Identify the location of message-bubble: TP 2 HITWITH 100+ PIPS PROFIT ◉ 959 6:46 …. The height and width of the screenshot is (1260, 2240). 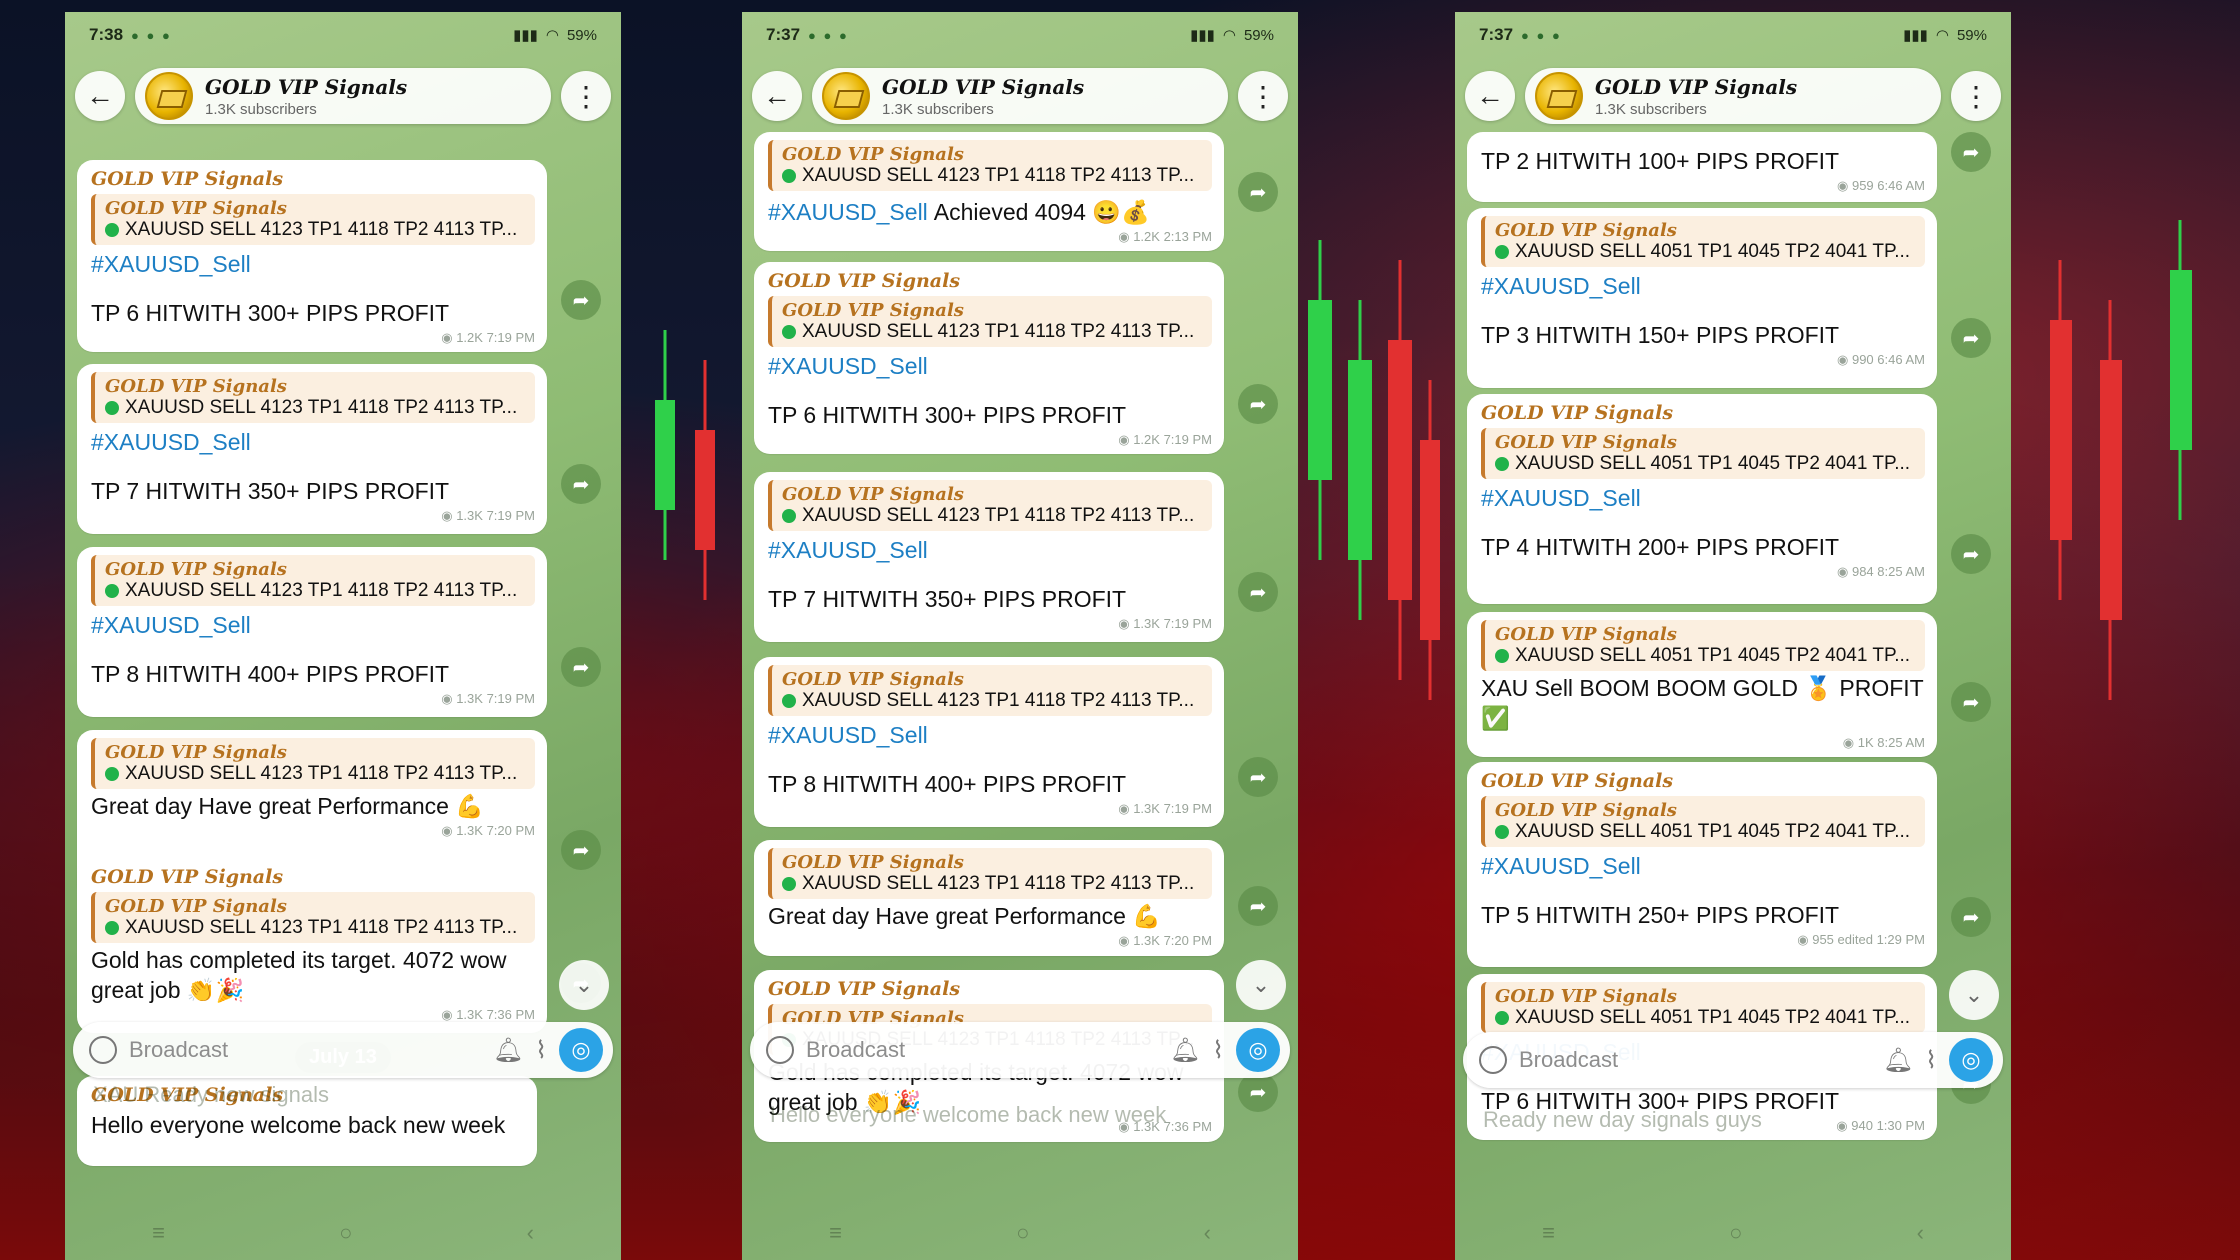
(1702, 167).